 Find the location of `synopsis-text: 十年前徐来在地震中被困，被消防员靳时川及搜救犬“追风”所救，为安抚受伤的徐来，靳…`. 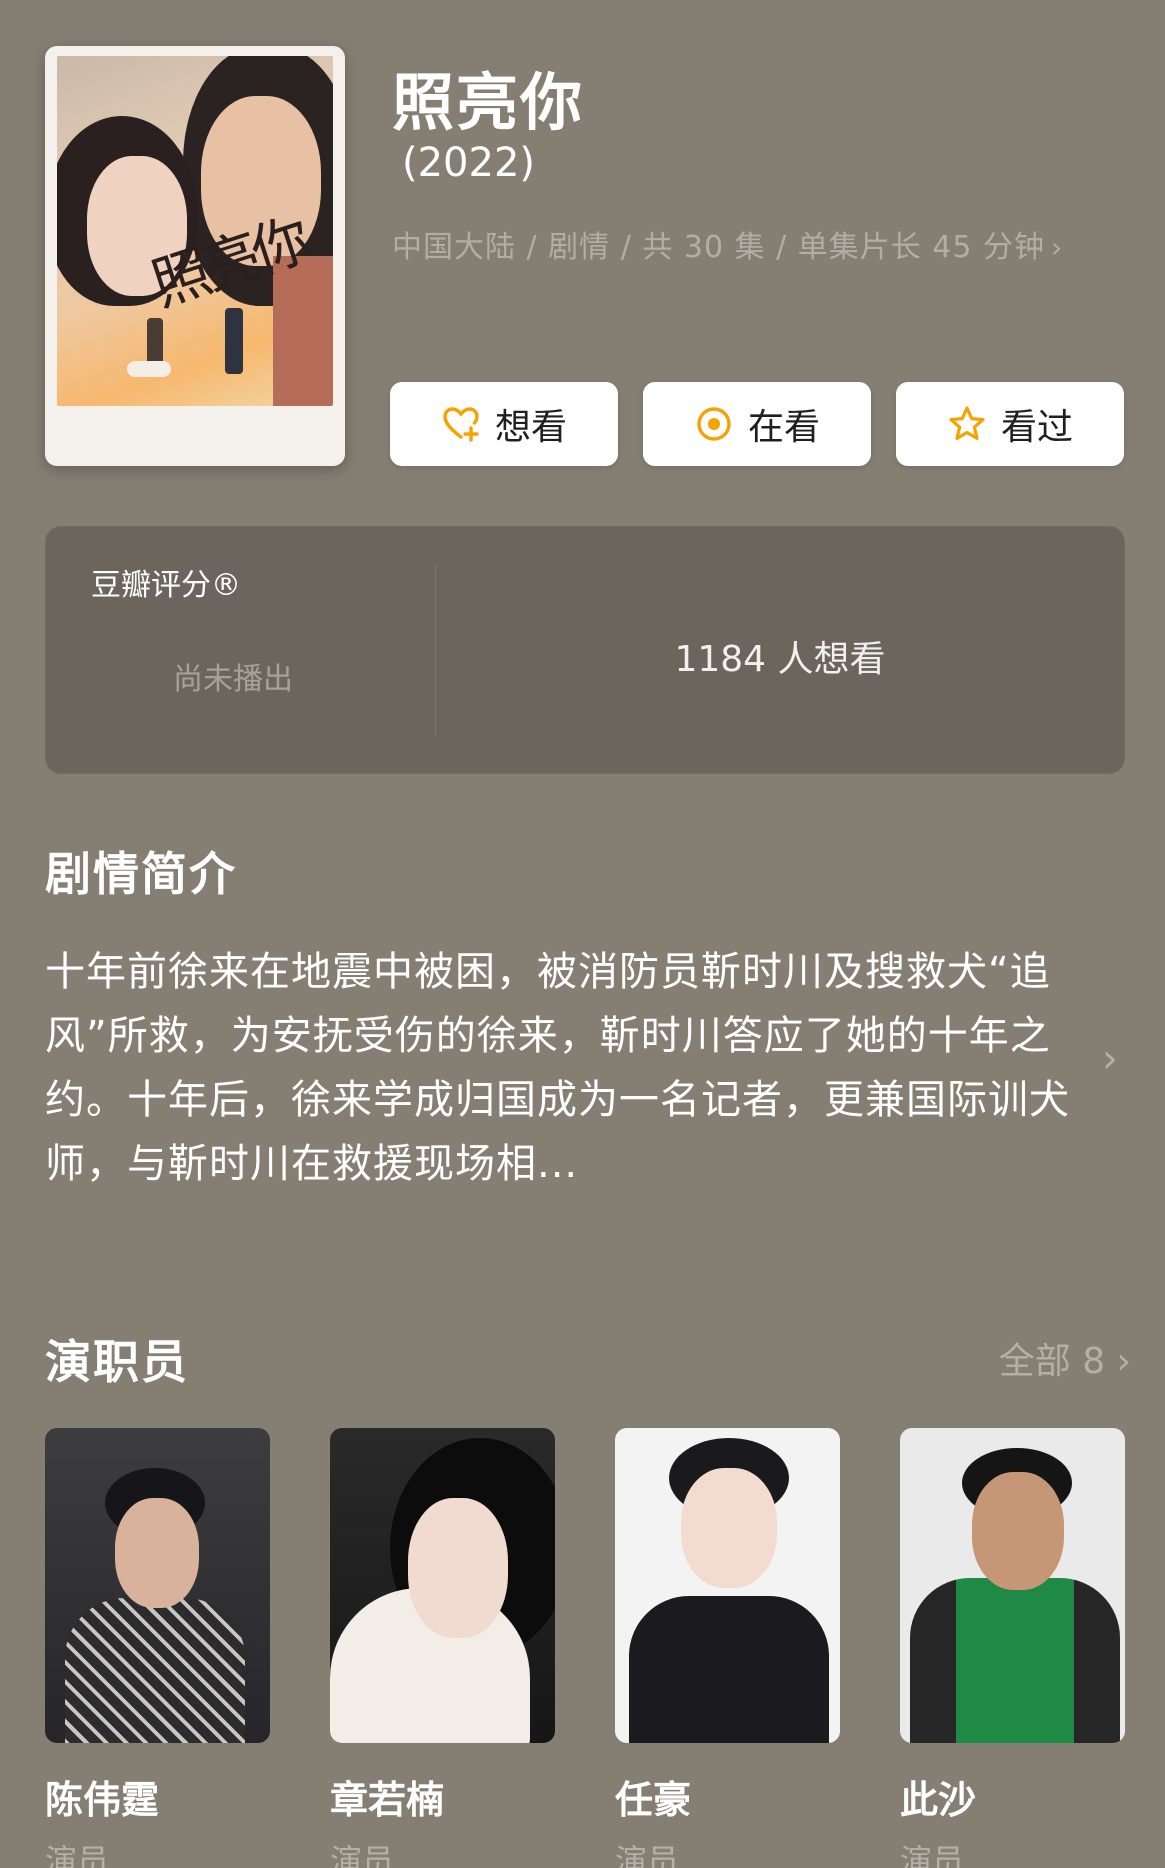

synopsis-text: 十年前徐来在地震中被困，被消防员靳时川及搜救犬“追风”所救，为安抚受伤的徐来，靳… is located at coordinates (560, 1068).